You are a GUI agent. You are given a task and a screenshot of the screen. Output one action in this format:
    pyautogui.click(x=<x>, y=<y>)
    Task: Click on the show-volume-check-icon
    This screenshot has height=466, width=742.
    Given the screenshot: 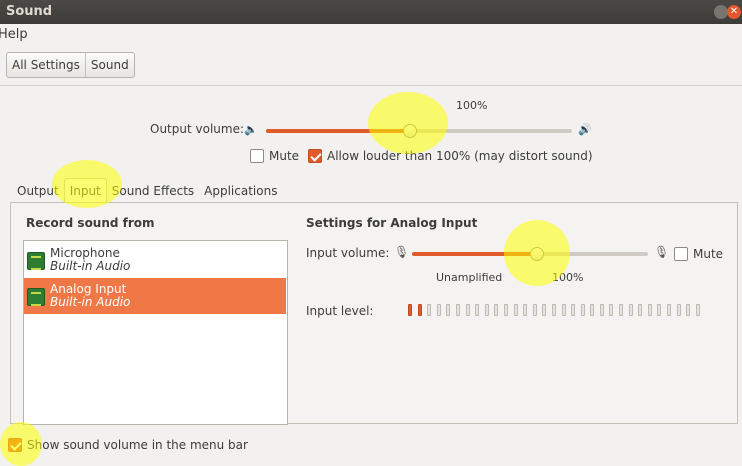 What is the action you would take?
    pyautogui.click(x=15, y=445)
    